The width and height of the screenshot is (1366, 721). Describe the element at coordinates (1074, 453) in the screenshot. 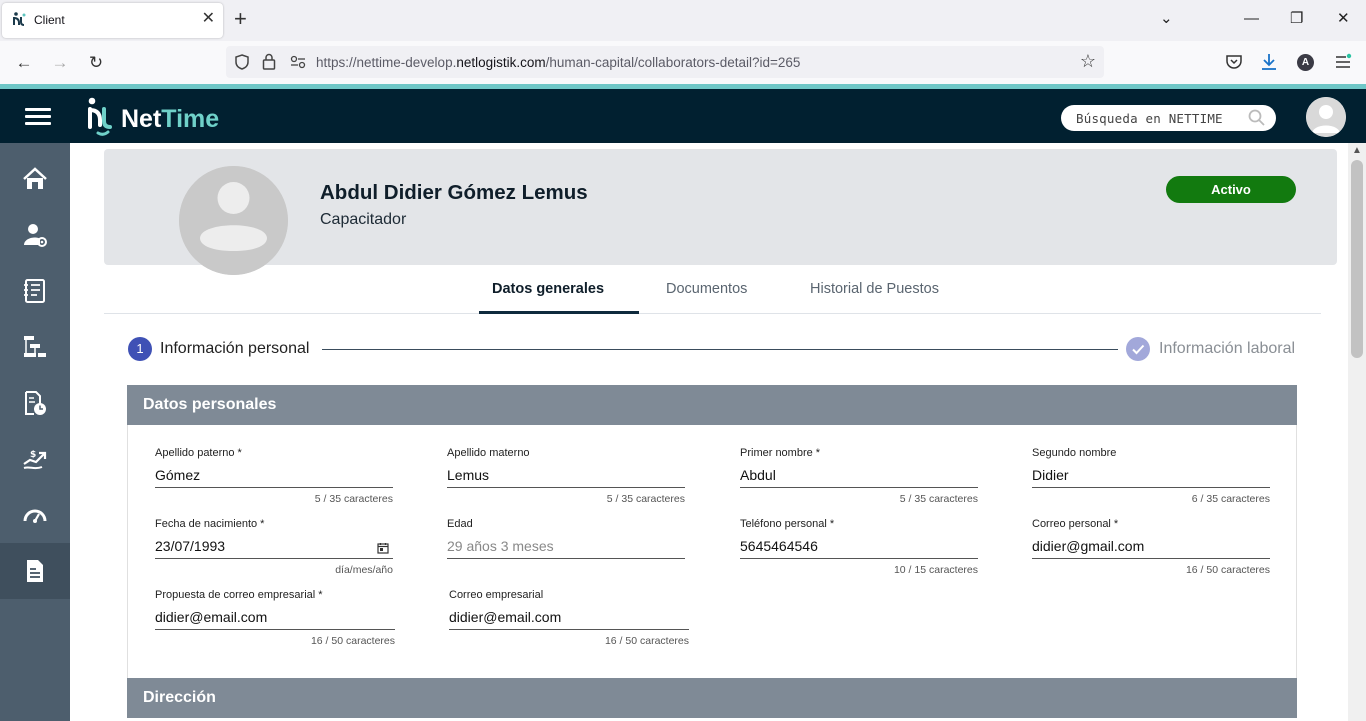

I see `field-label: Segundo nombre` at that location.